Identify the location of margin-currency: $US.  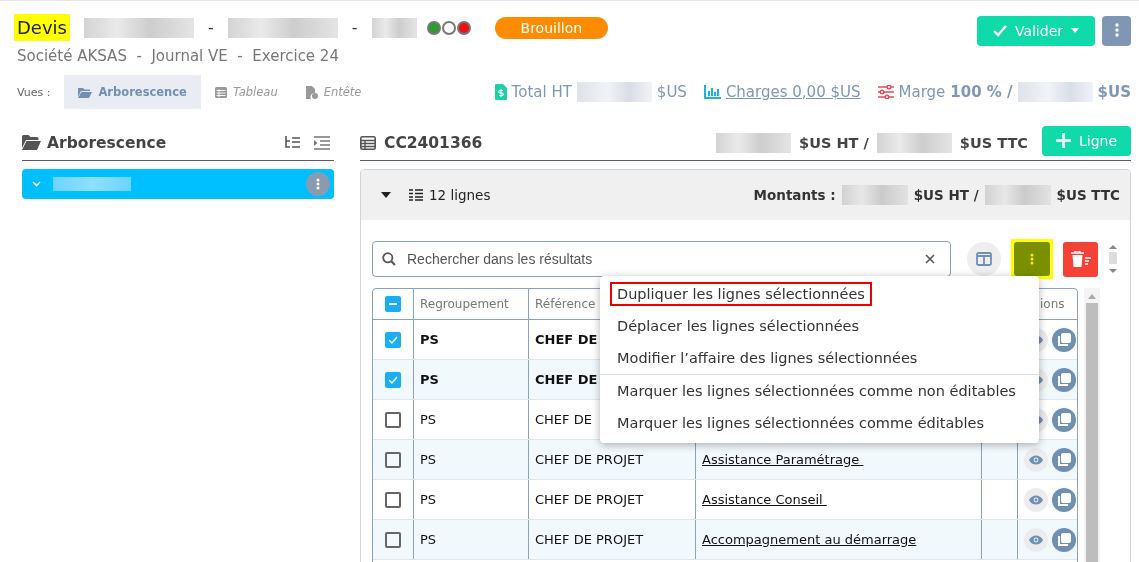
(1114, 92).